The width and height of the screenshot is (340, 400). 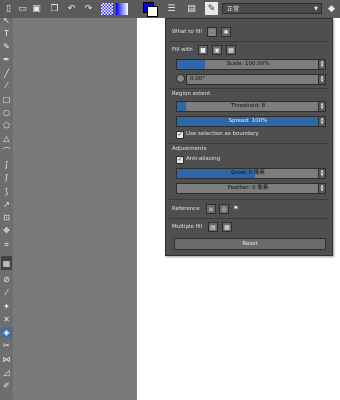 What do you see at coordinates (6, 319) in the screenshot?
I see `cross-tool-icon: ✕` at bounding box center [6, 319].